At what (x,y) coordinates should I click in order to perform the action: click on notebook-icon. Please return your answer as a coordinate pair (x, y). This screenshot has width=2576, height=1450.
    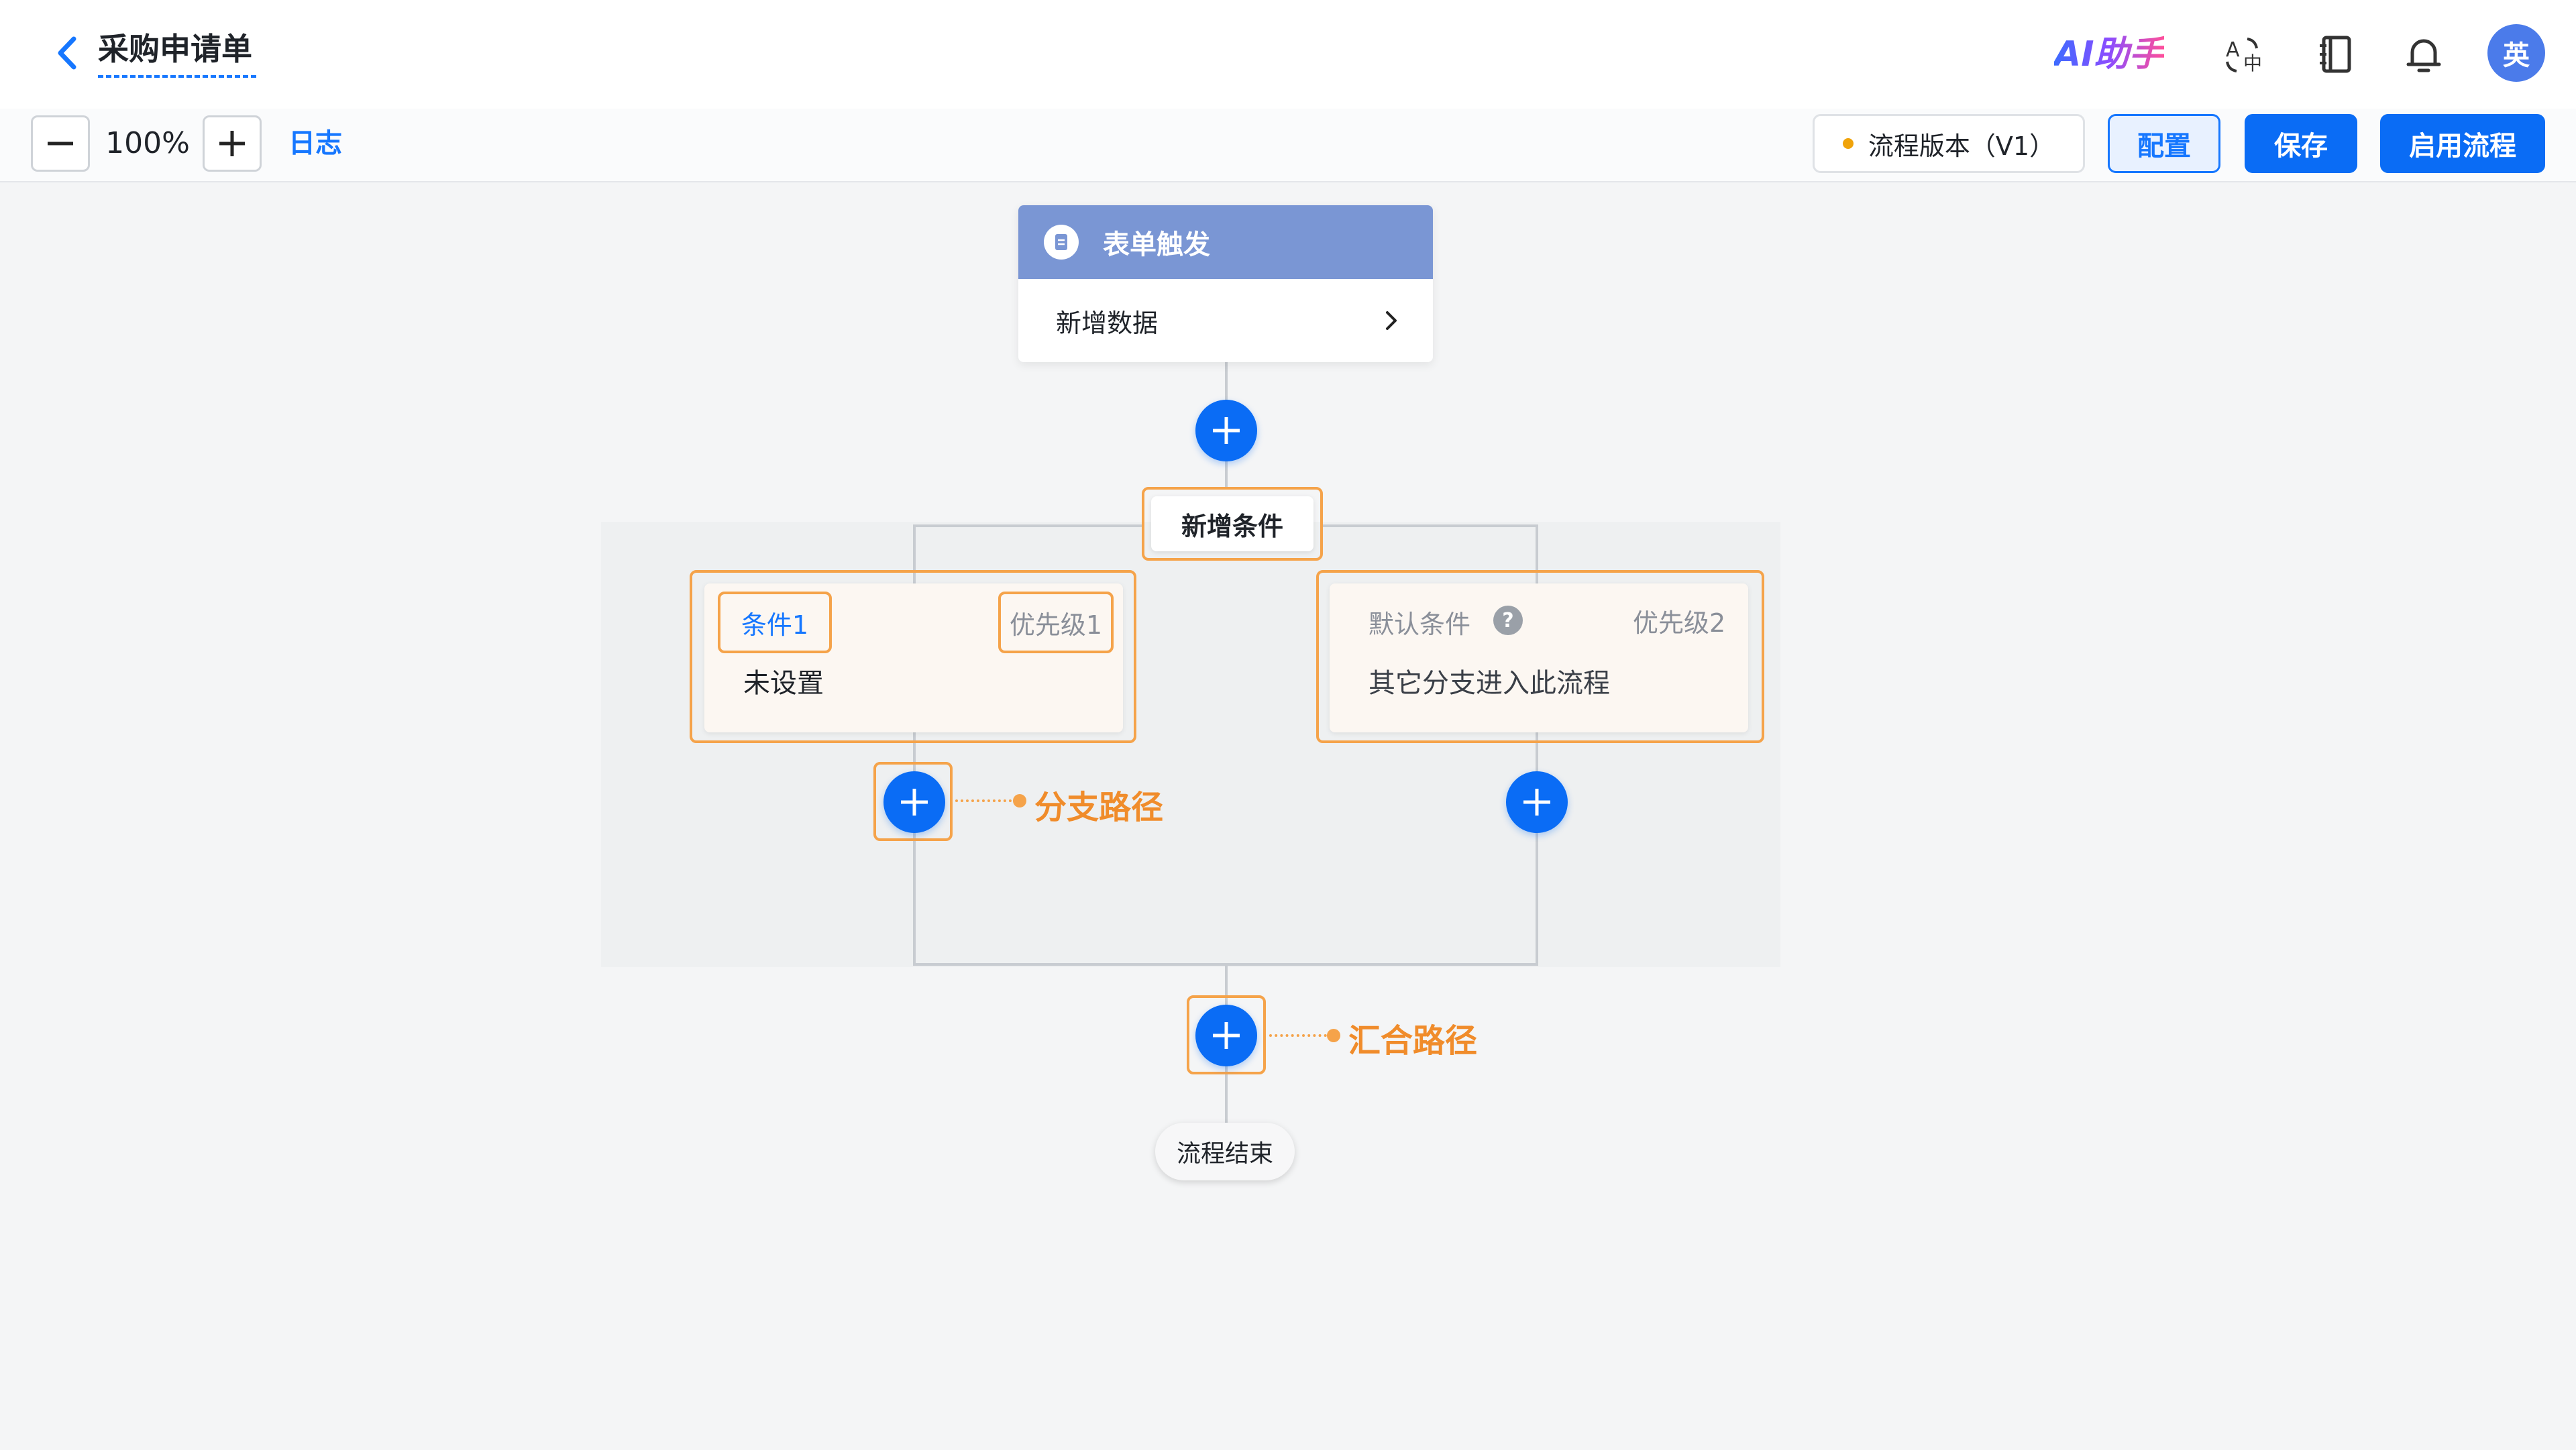
    Looking at the image, I should click on (2336, 54).